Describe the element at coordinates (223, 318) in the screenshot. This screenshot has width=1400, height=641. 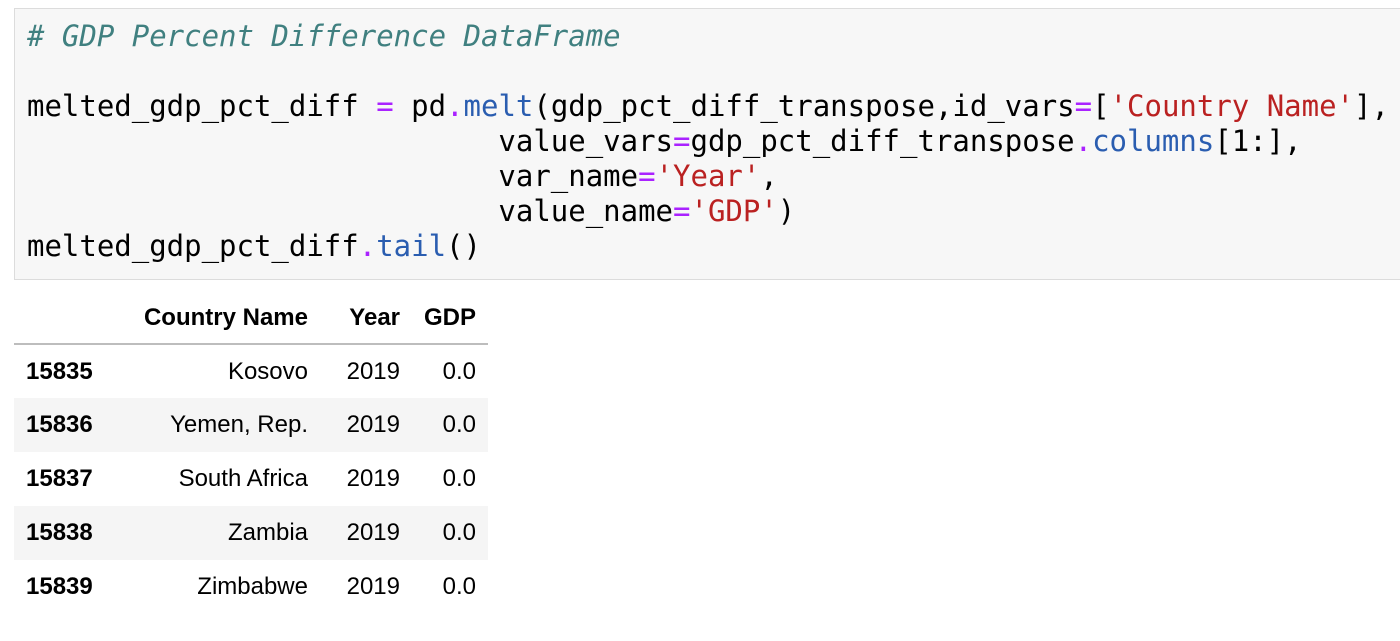
I see `country-name-column-header: Country Name` at that location.